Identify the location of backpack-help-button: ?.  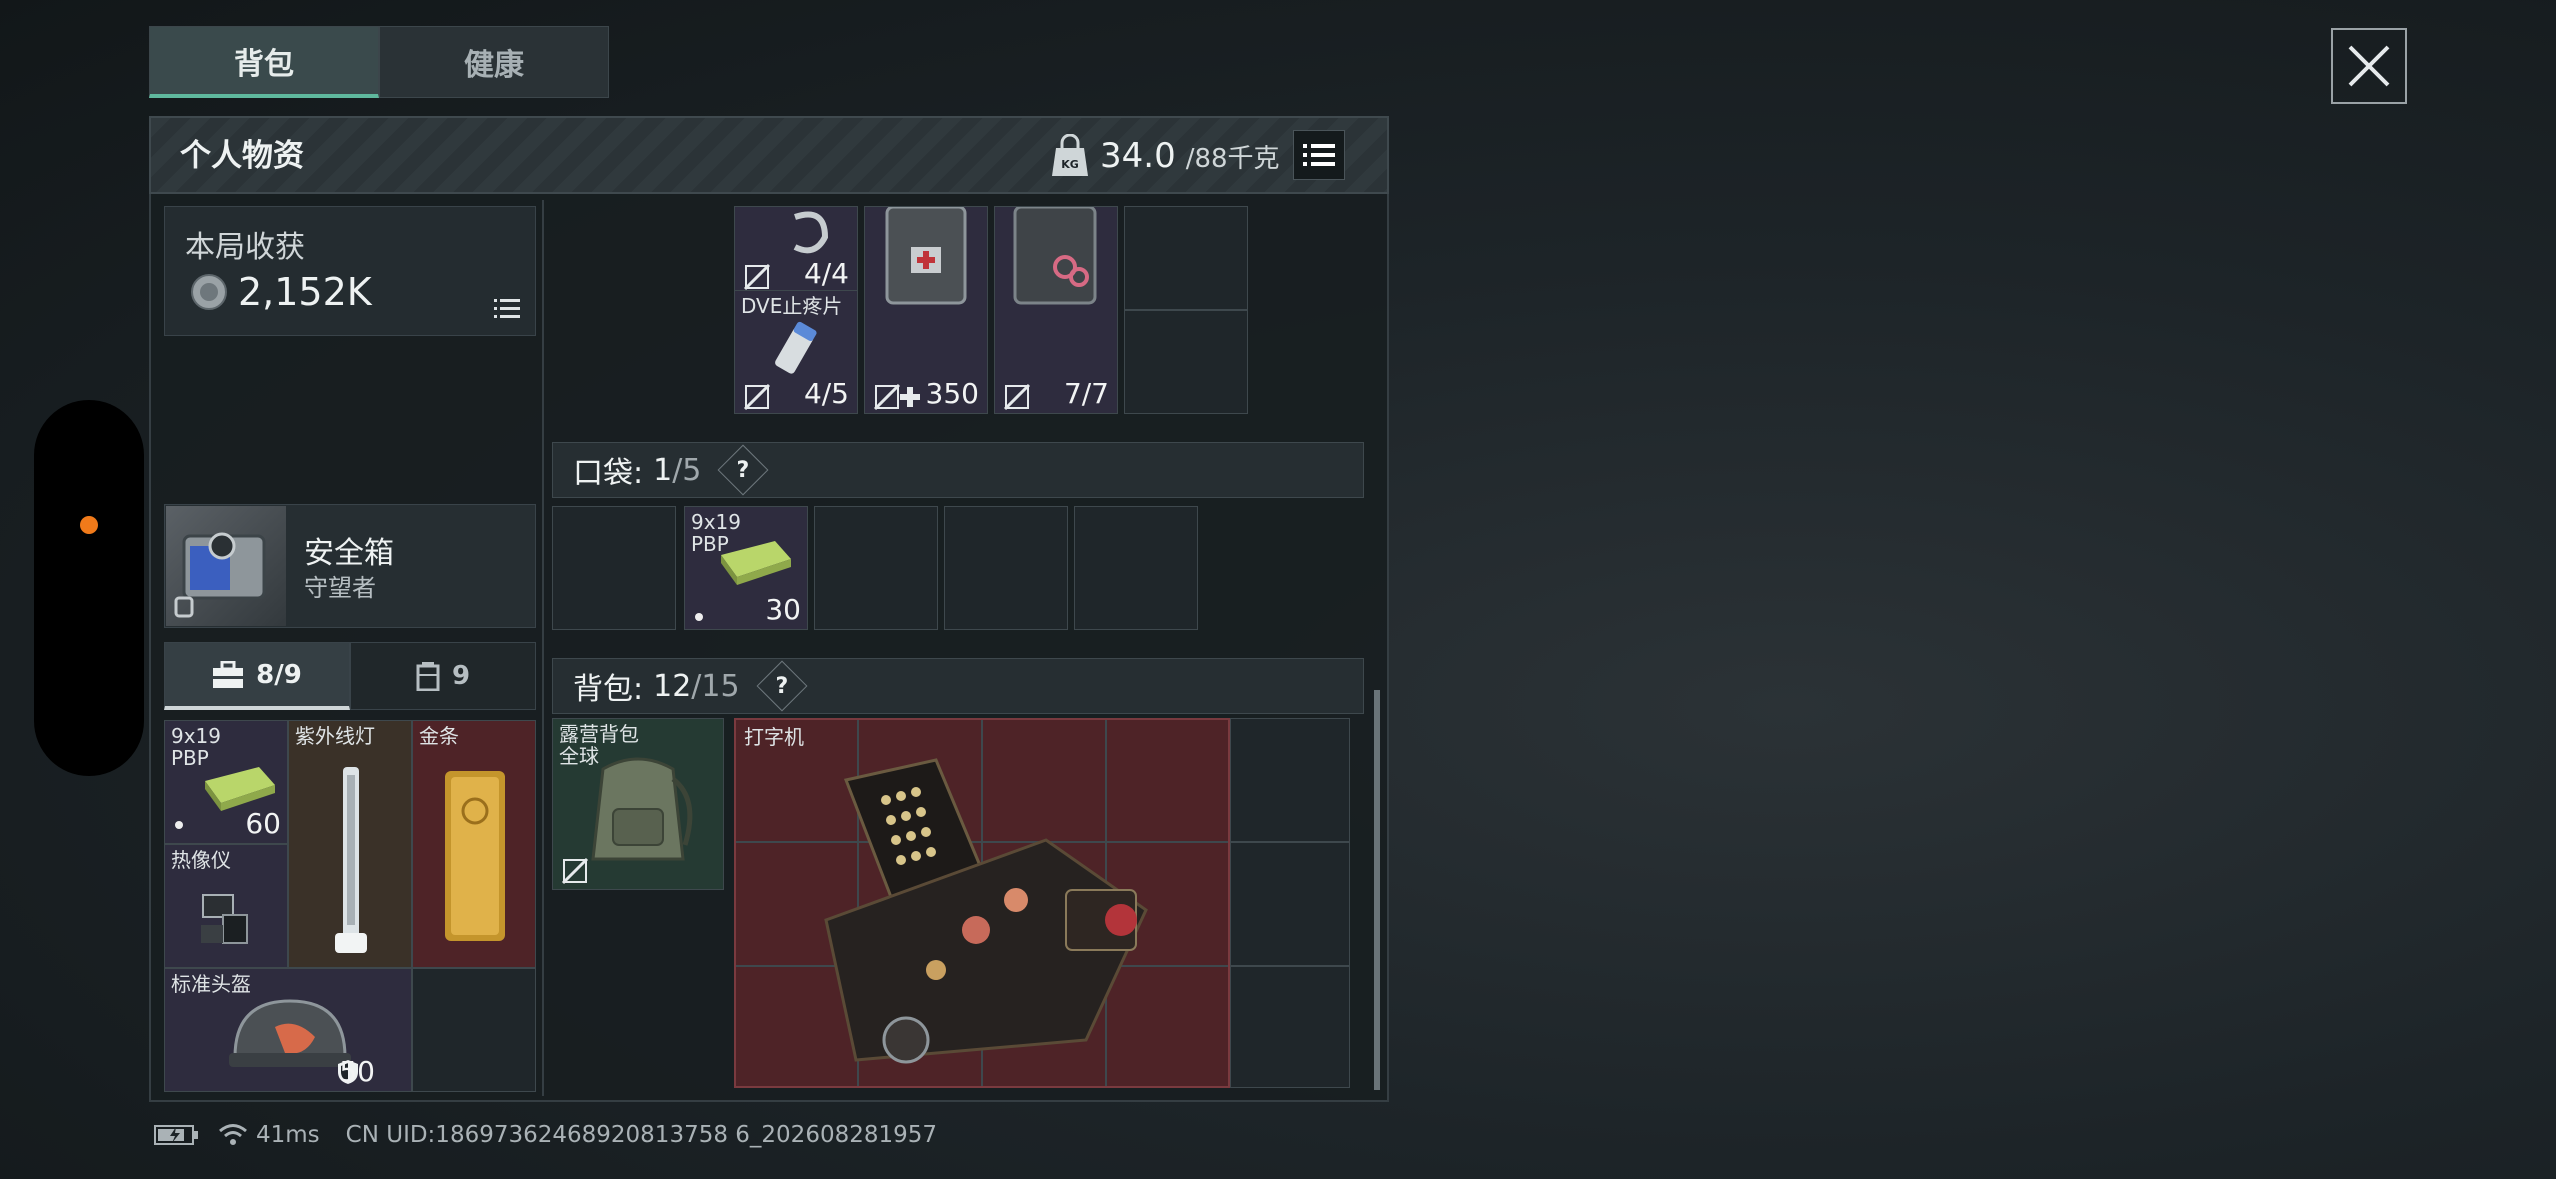
(782, 686).